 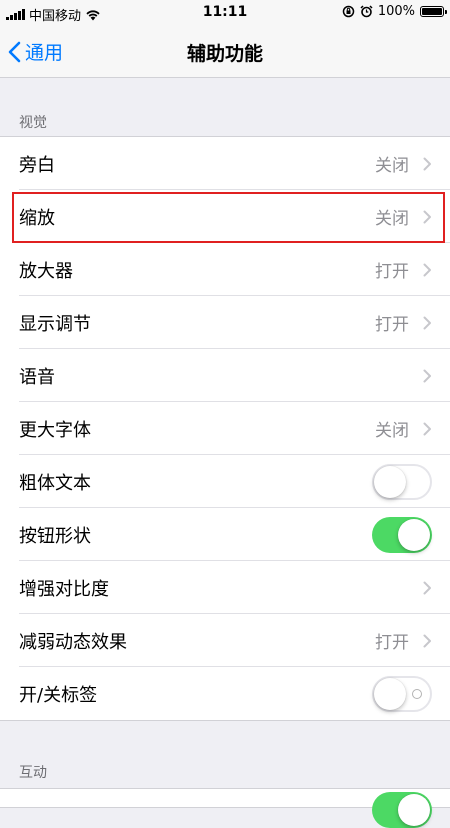 What do you see at coordinates (402, 810) in the screenshot?
I see `interaction-toggle` at bounding box center [402, 810].